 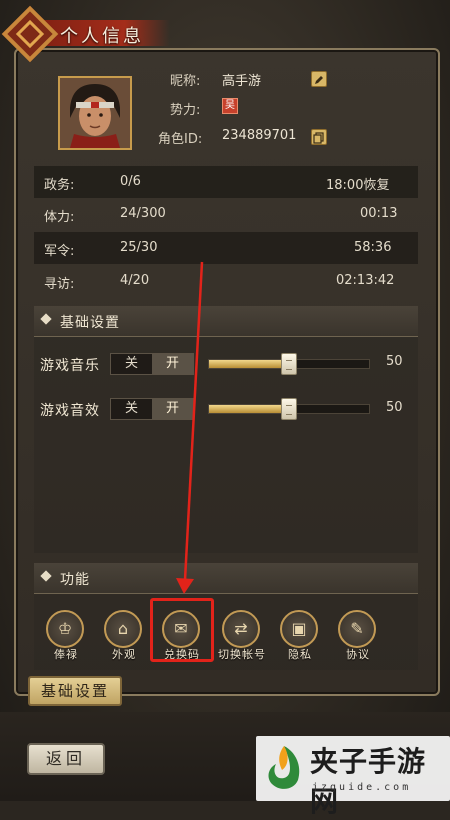 I want to click on watermark-title: 夹子手游网, so click(x=368, y=781).